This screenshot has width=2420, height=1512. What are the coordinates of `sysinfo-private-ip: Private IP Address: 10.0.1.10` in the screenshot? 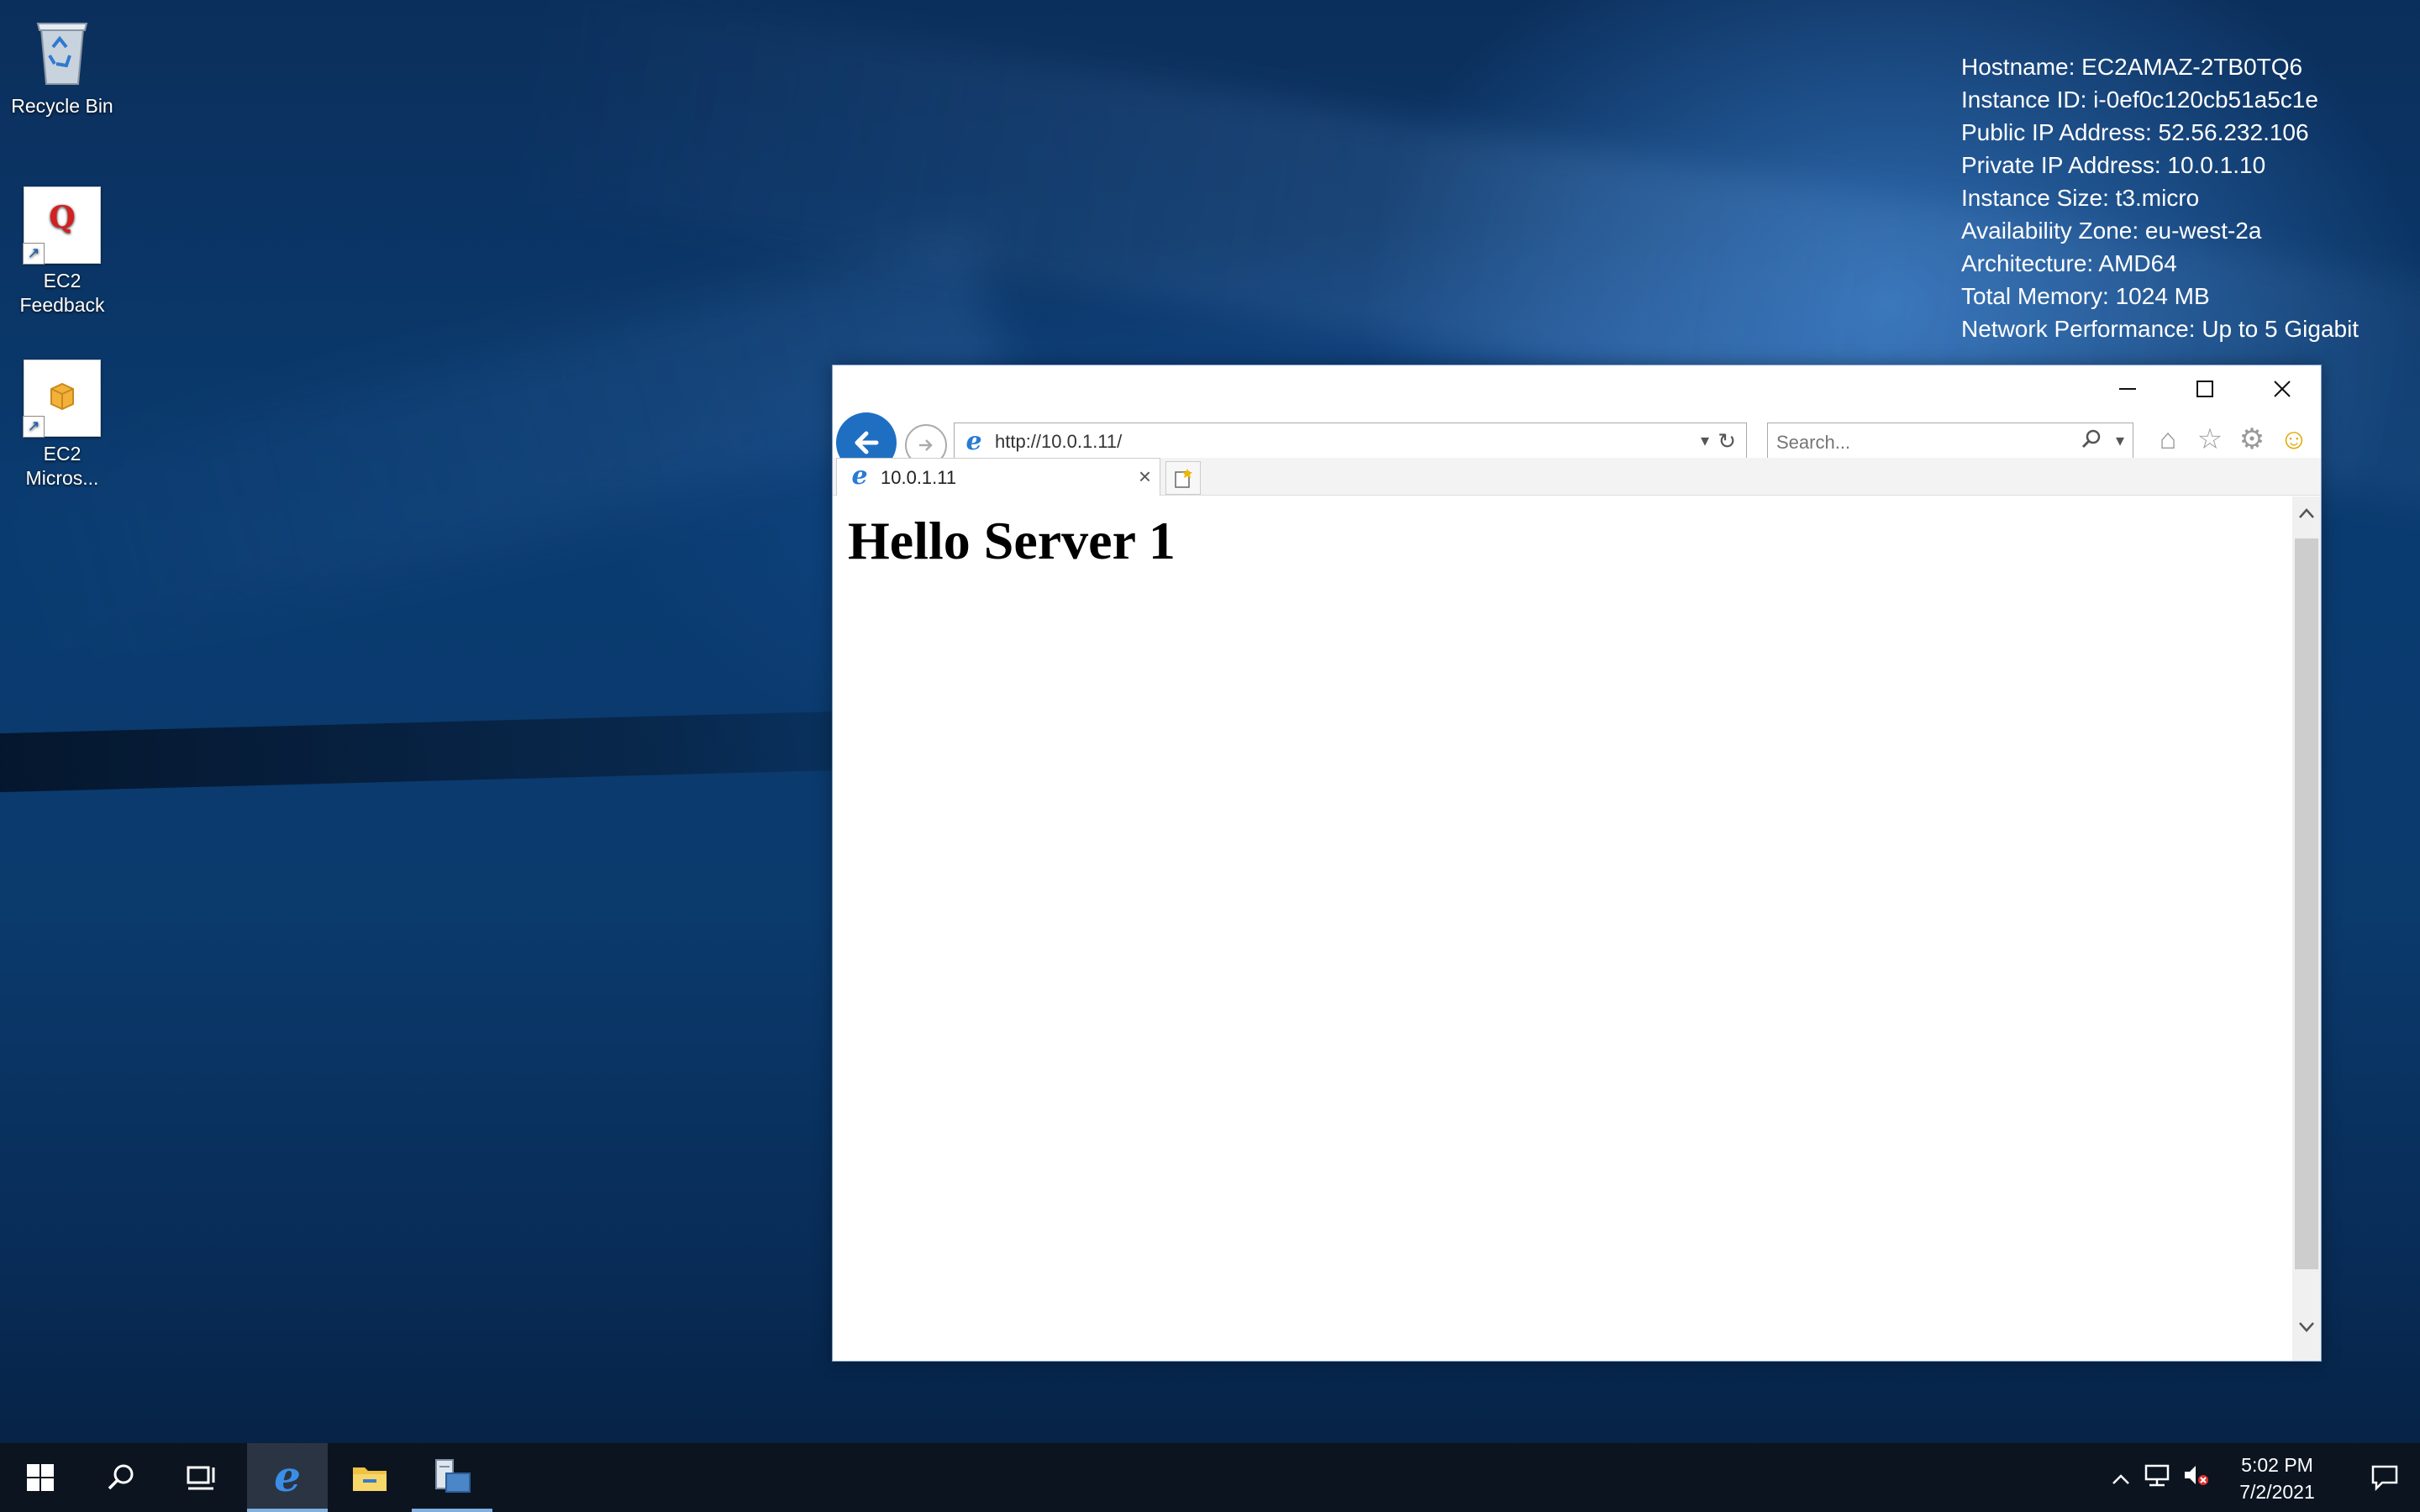 It's located at (2113, 165).